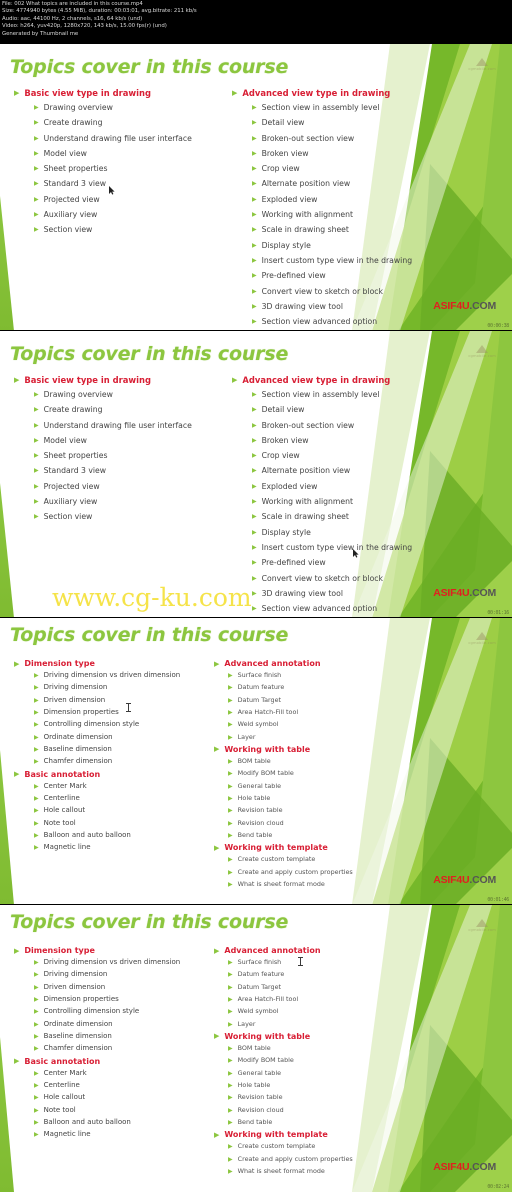  I want to click on topic-item: ▶ Broken view, so click(332, 440).